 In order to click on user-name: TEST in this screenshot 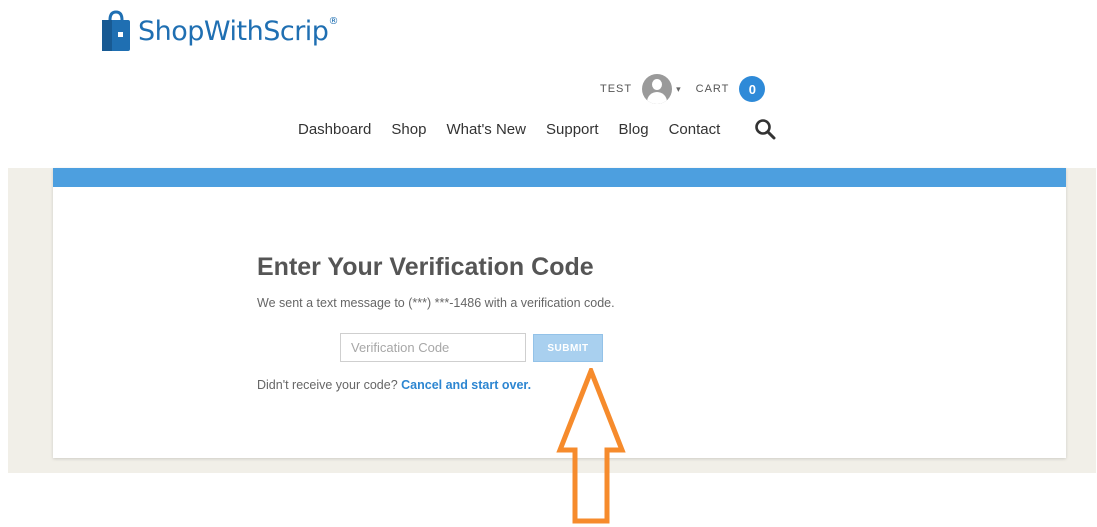, I will do `click(616, 89)`.